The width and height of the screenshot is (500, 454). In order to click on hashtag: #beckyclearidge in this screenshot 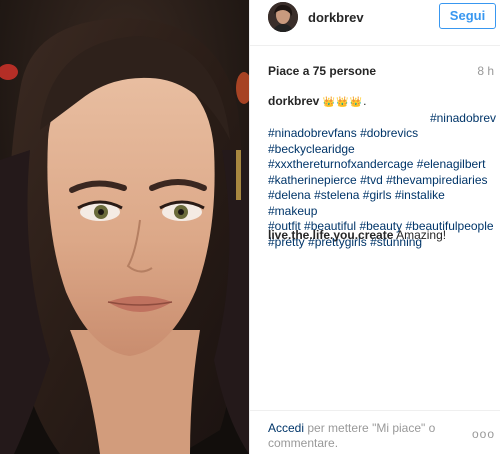, I will do `click(311, 149)`.